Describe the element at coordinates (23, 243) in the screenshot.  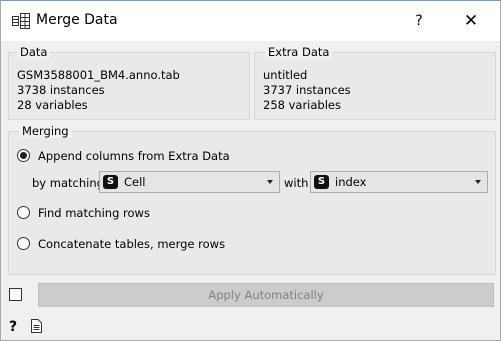
I see `concatenate-tables-radio` at that location.